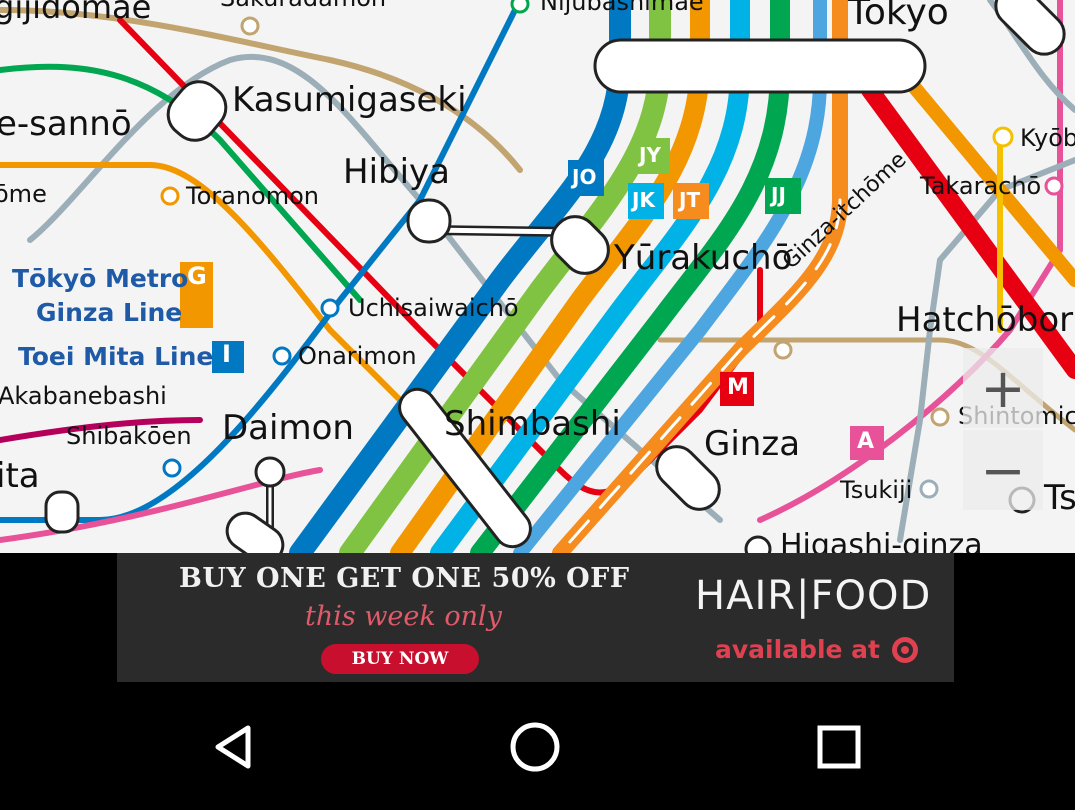 The image size is (1075, 810). I want to click on zoom-out-button: −, so click(1003, 470).